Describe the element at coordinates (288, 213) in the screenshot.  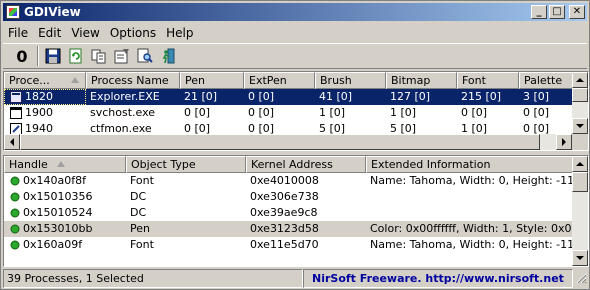
I see `handle-row: 0x15010524 DC 0xe39ae9c8` at that location.